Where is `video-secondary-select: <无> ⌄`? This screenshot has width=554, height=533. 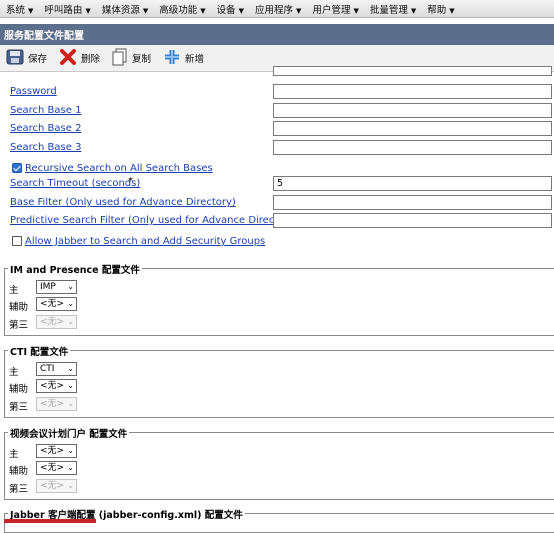 video-secondary-select: <无> ⌄ is located at coordinates (56, 468).